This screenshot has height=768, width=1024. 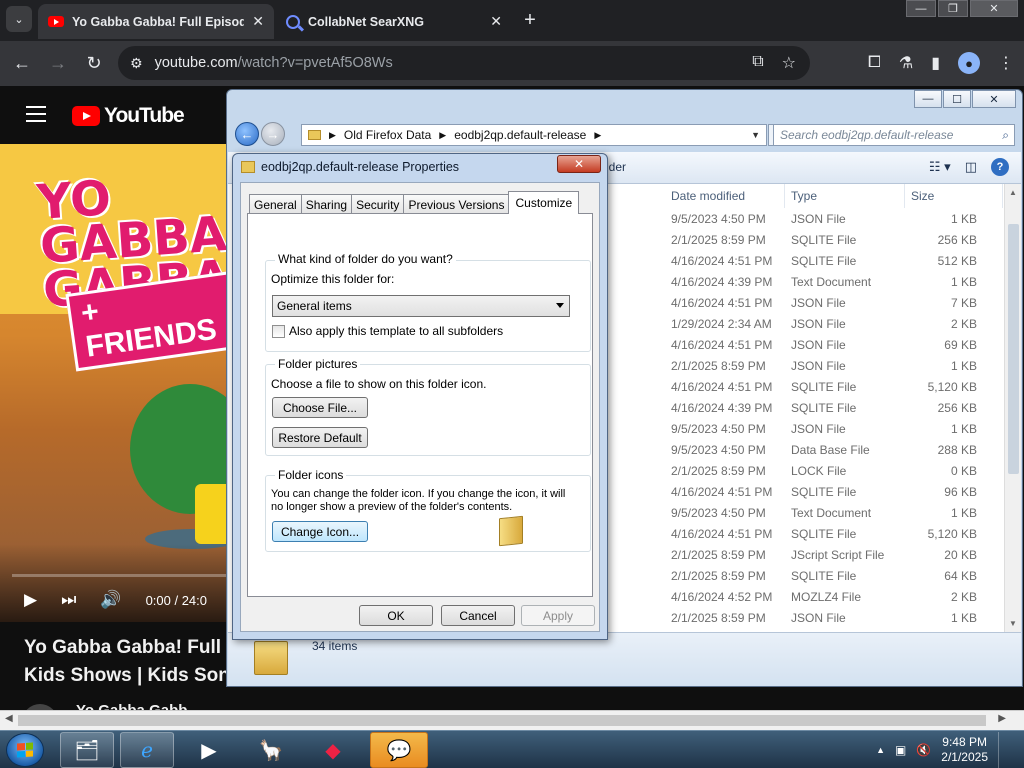 What do you see at coordinates (394, 21) in the screenshot?
I see `tab-searxng: CollabNet SearXNG ✕` at bounding box center [394, 21].